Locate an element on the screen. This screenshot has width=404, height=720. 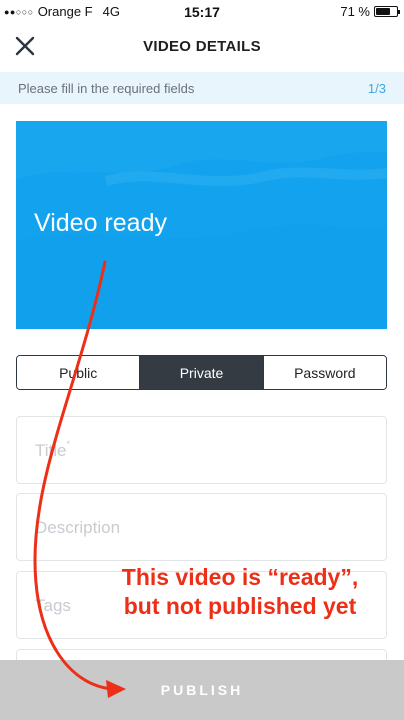
required-mark: * is located at coordinates (68, 444).